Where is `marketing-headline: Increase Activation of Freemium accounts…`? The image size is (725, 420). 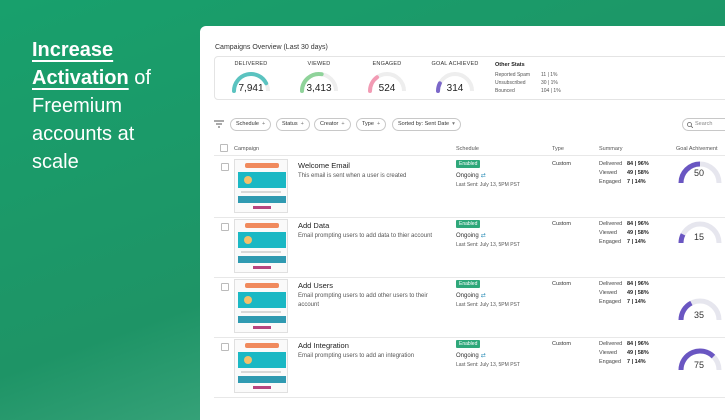
marketing-headline: Increase Activation of Freemium accounts… is located at coordinates (112, 106).